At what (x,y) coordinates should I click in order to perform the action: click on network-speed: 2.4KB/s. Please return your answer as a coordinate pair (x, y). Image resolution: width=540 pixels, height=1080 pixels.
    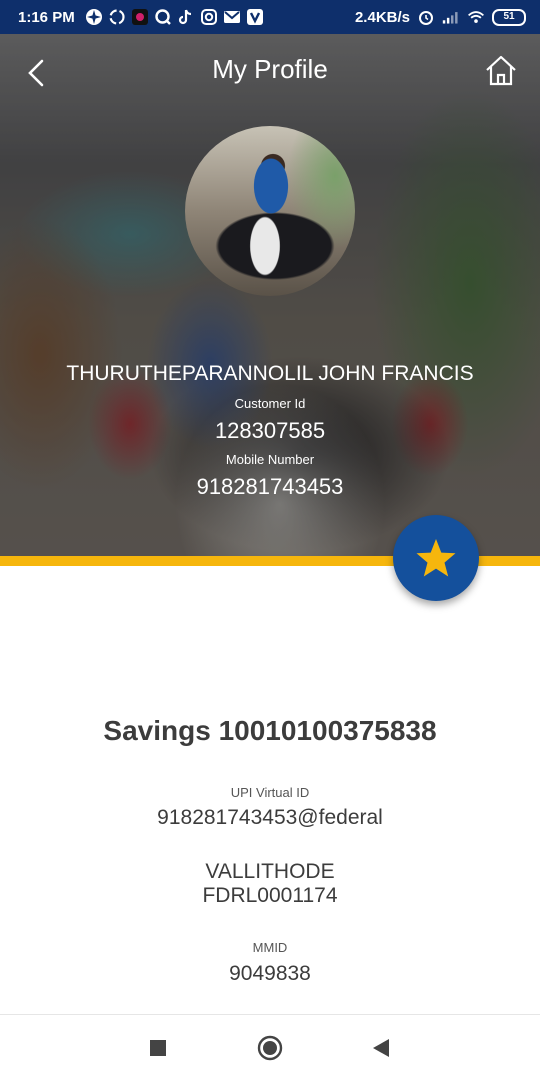
    Looking at the image, I should click on (382, 17).